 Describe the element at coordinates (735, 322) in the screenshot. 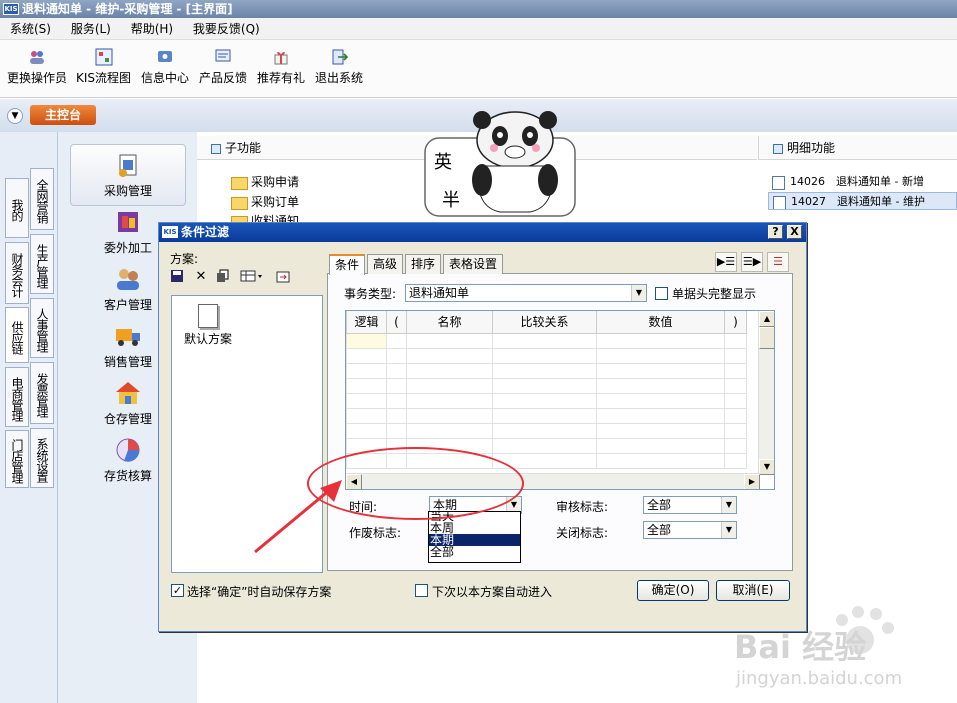

I see `column-right-paren: )` at that location.